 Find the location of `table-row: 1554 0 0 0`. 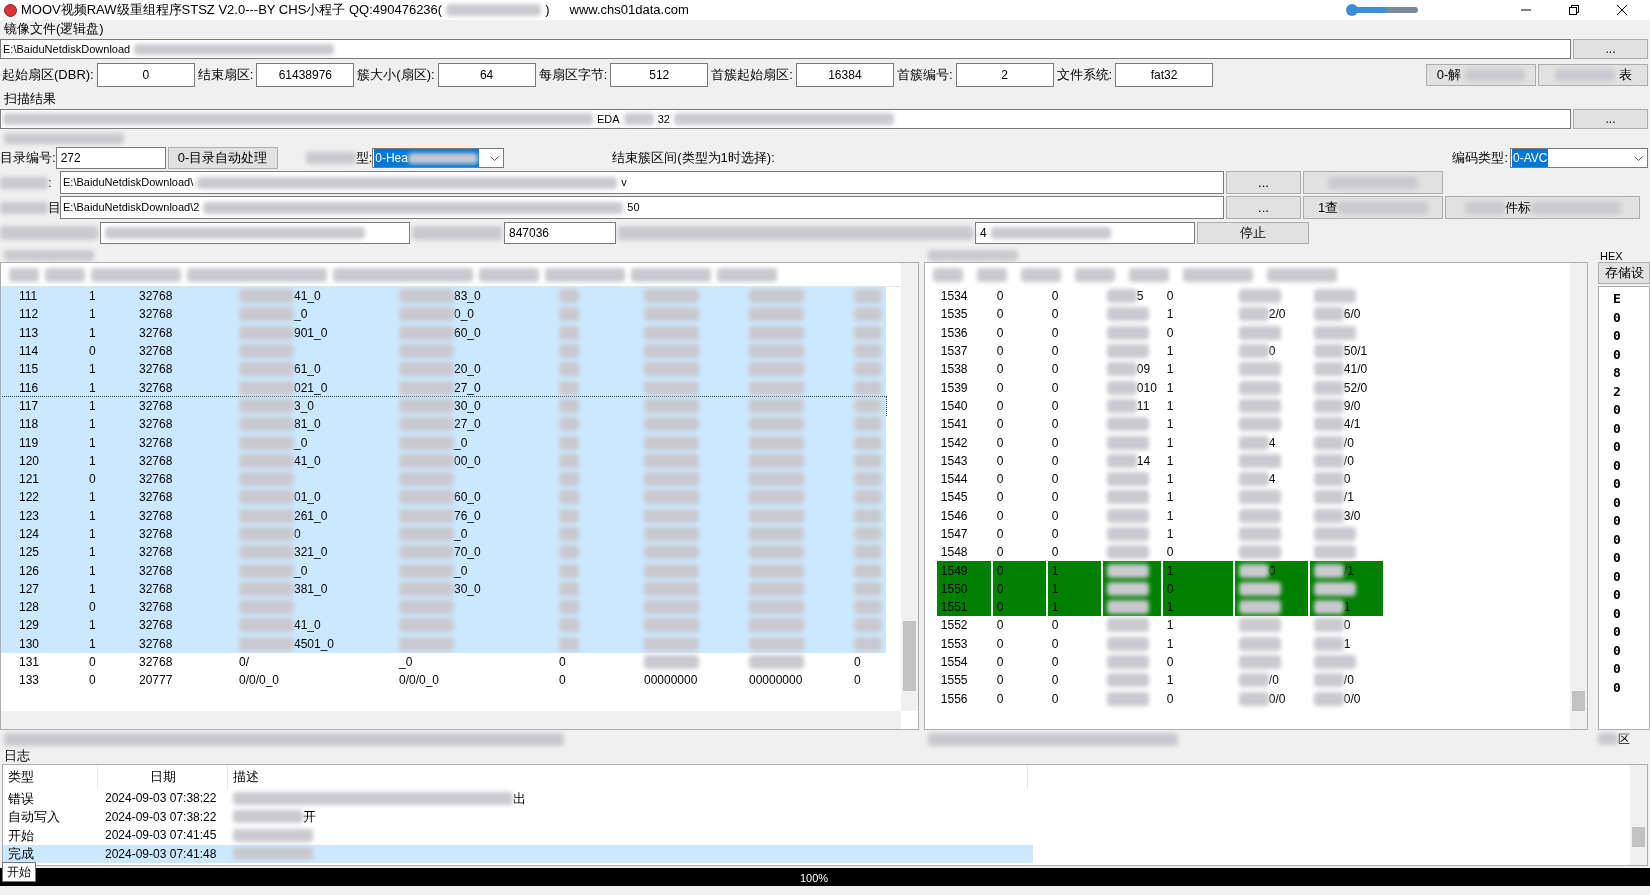

table-row: 1554 0 0 0 is located at coordinates (1160, 662).